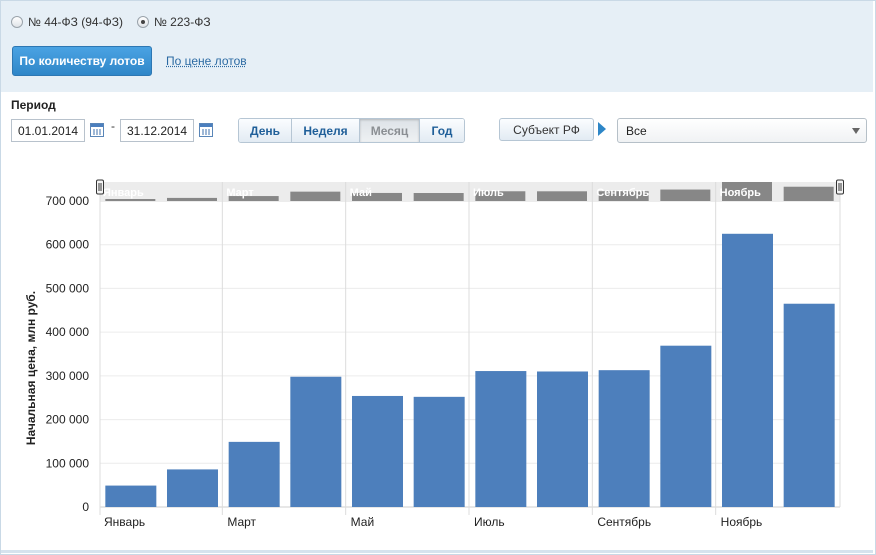  What do you see at coordinates (33, 105) in the screenshot?
I see `period-label: Период` at bounding box center [33, 105].